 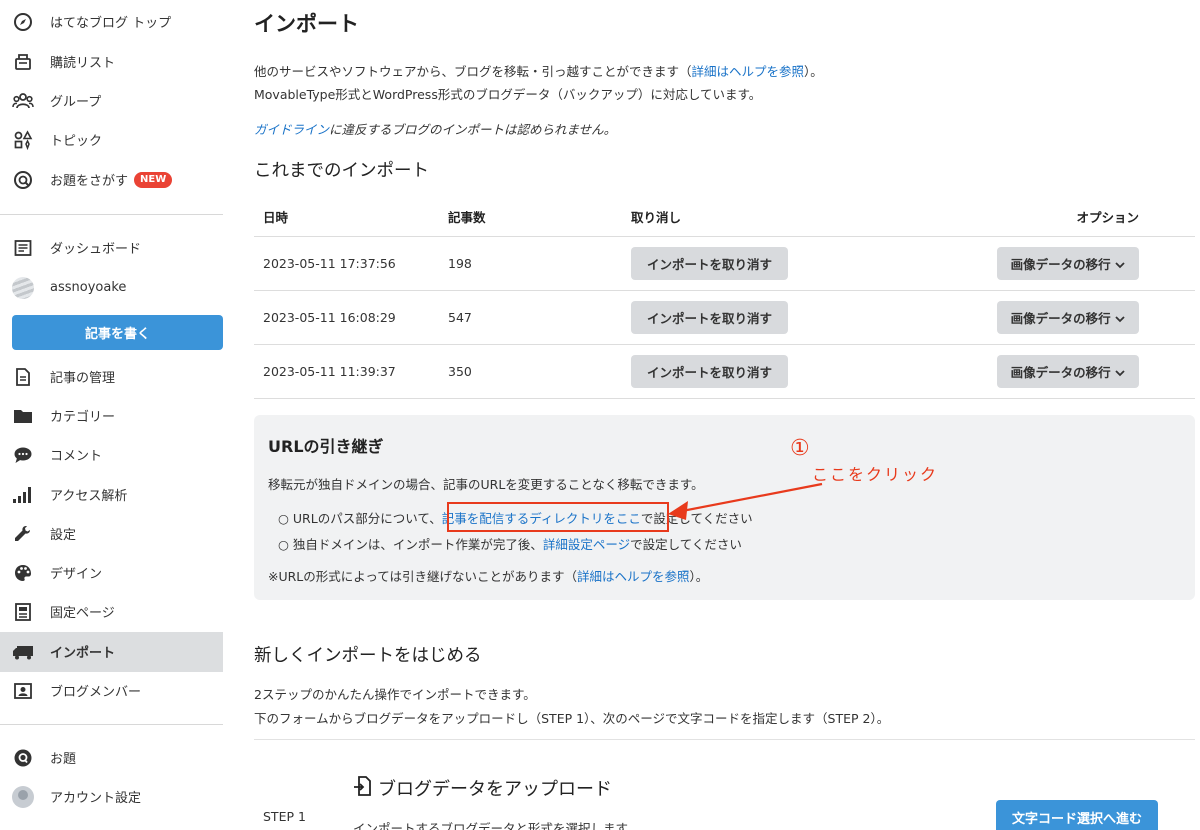 I want to click on sidebar-item-comment: コメント, so click(x=117, y=455).